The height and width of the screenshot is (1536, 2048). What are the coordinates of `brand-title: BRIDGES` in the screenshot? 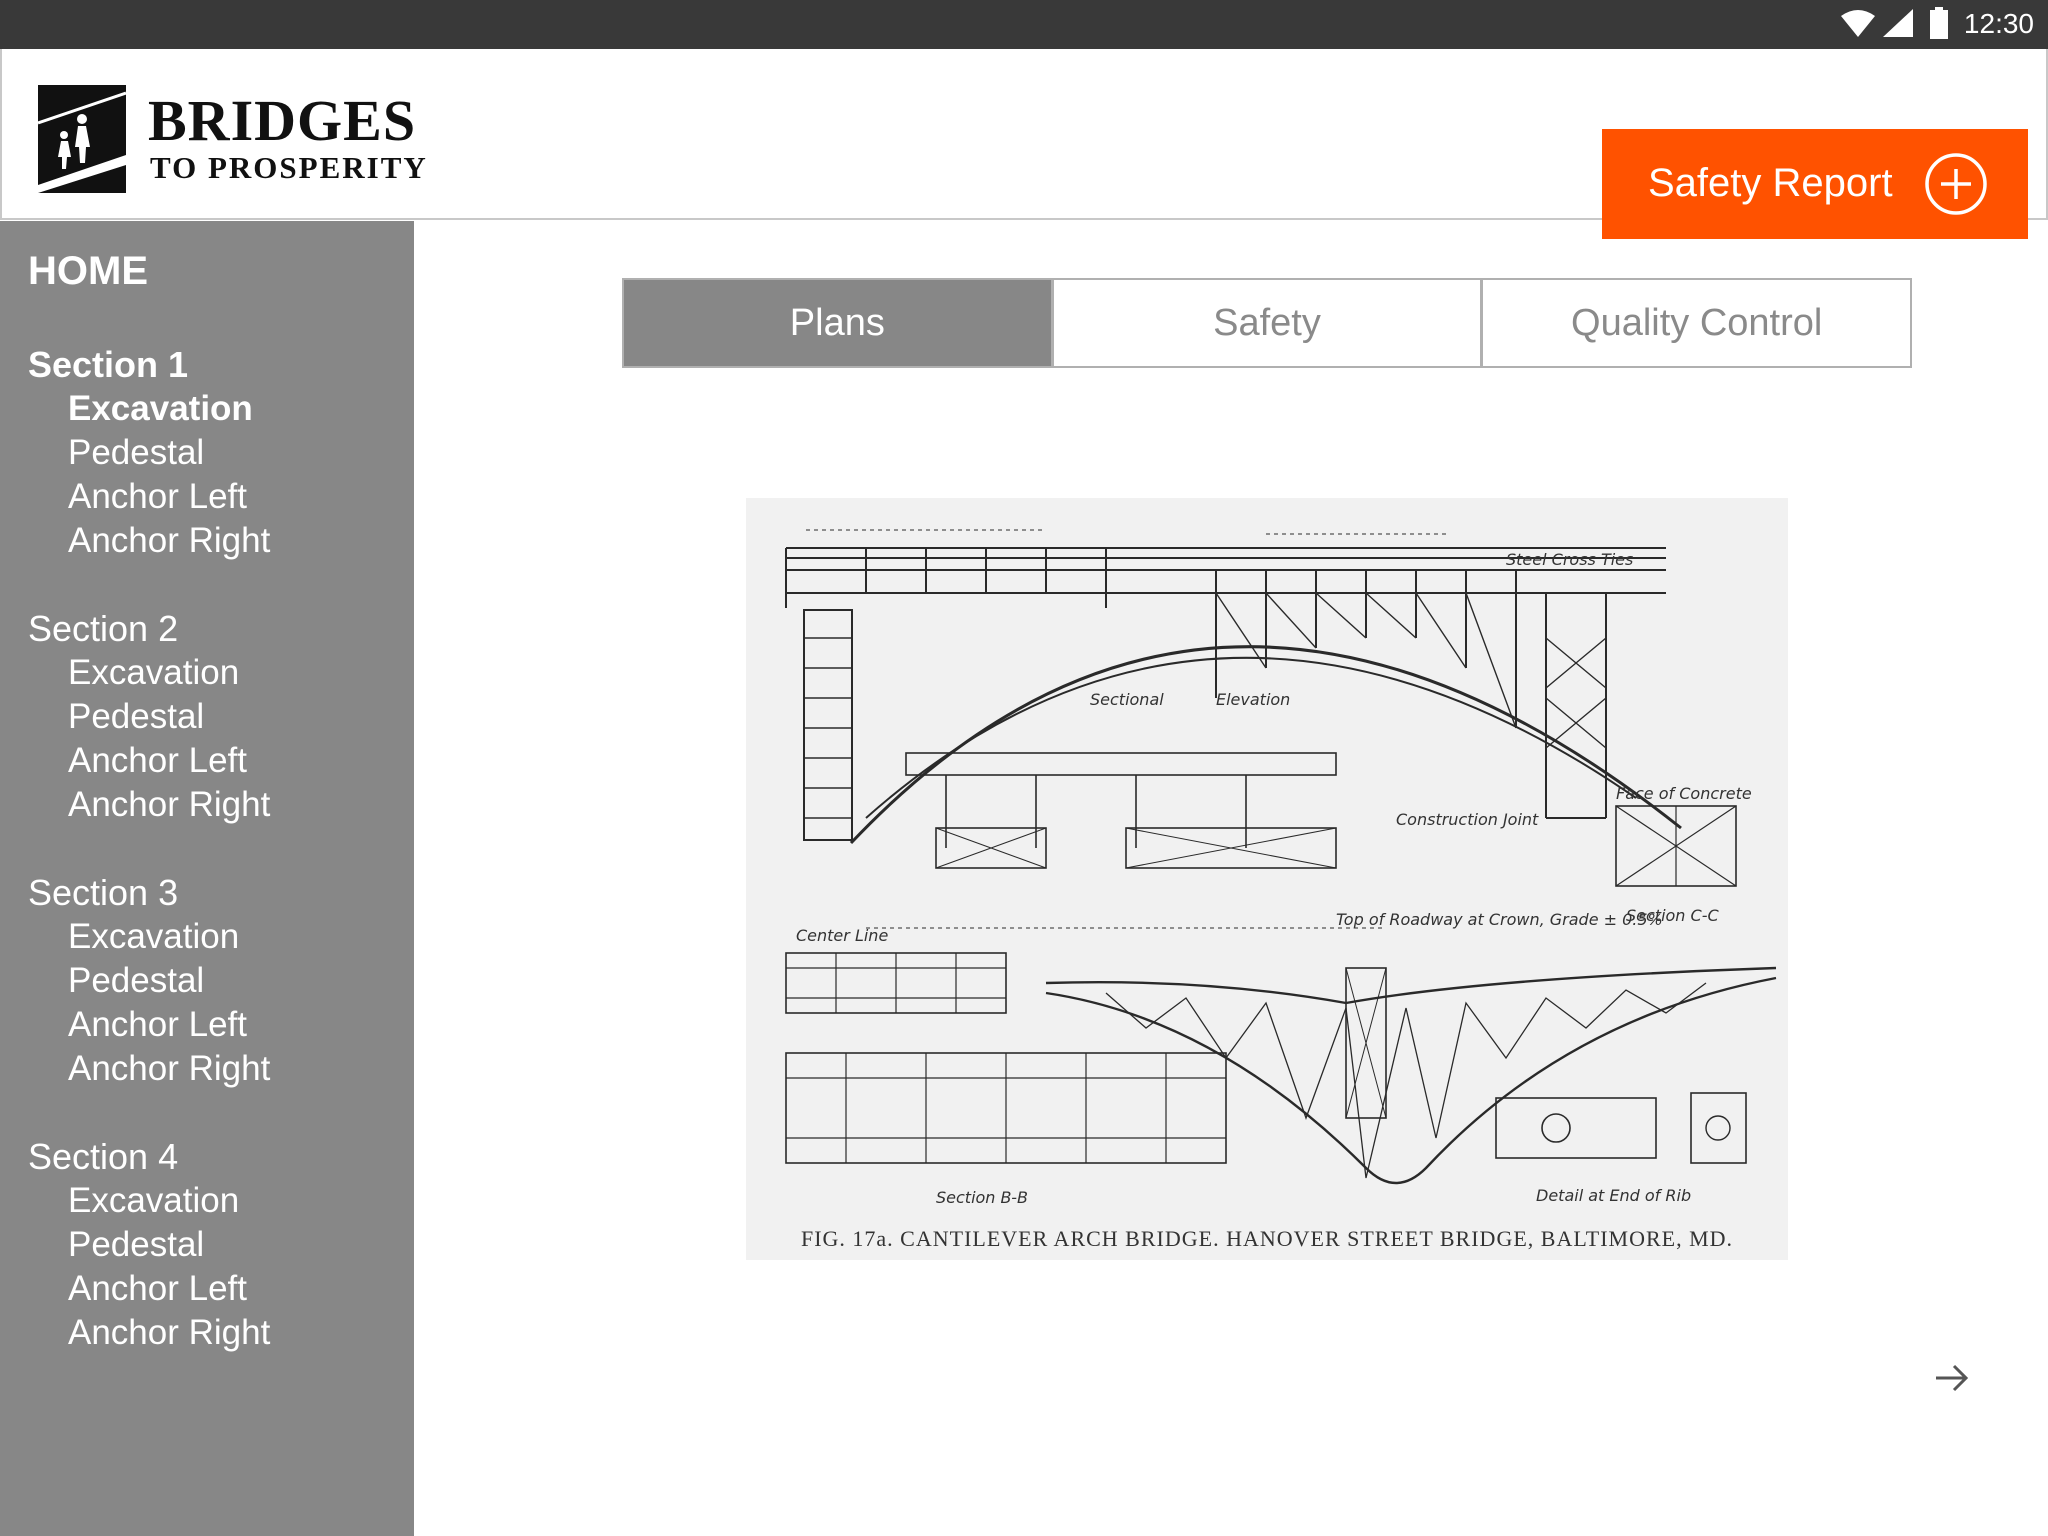 It's located at (282, 120).